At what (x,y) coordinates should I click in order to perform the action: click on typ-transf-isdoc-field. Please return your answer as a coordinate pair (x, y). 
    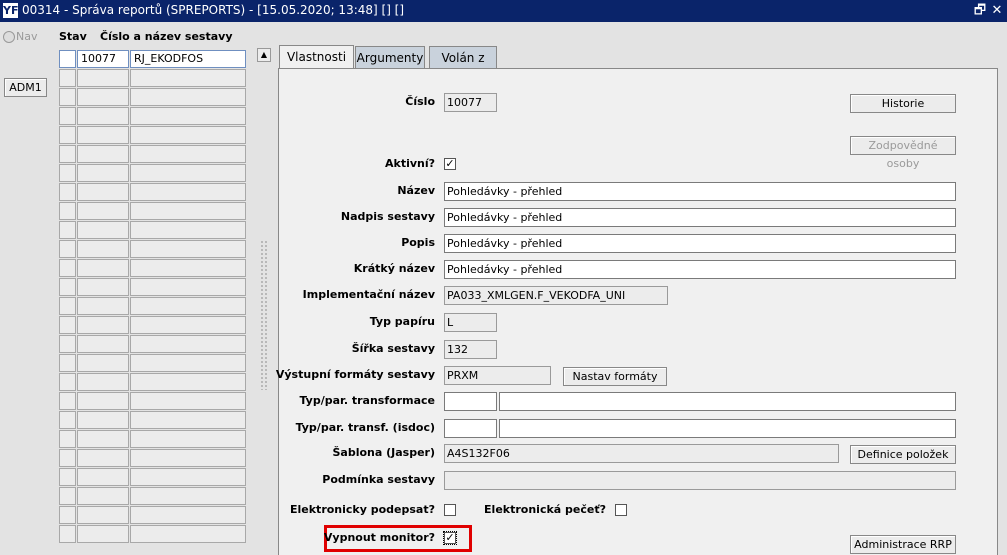
    Looking at the image, I should click on (470, 428).